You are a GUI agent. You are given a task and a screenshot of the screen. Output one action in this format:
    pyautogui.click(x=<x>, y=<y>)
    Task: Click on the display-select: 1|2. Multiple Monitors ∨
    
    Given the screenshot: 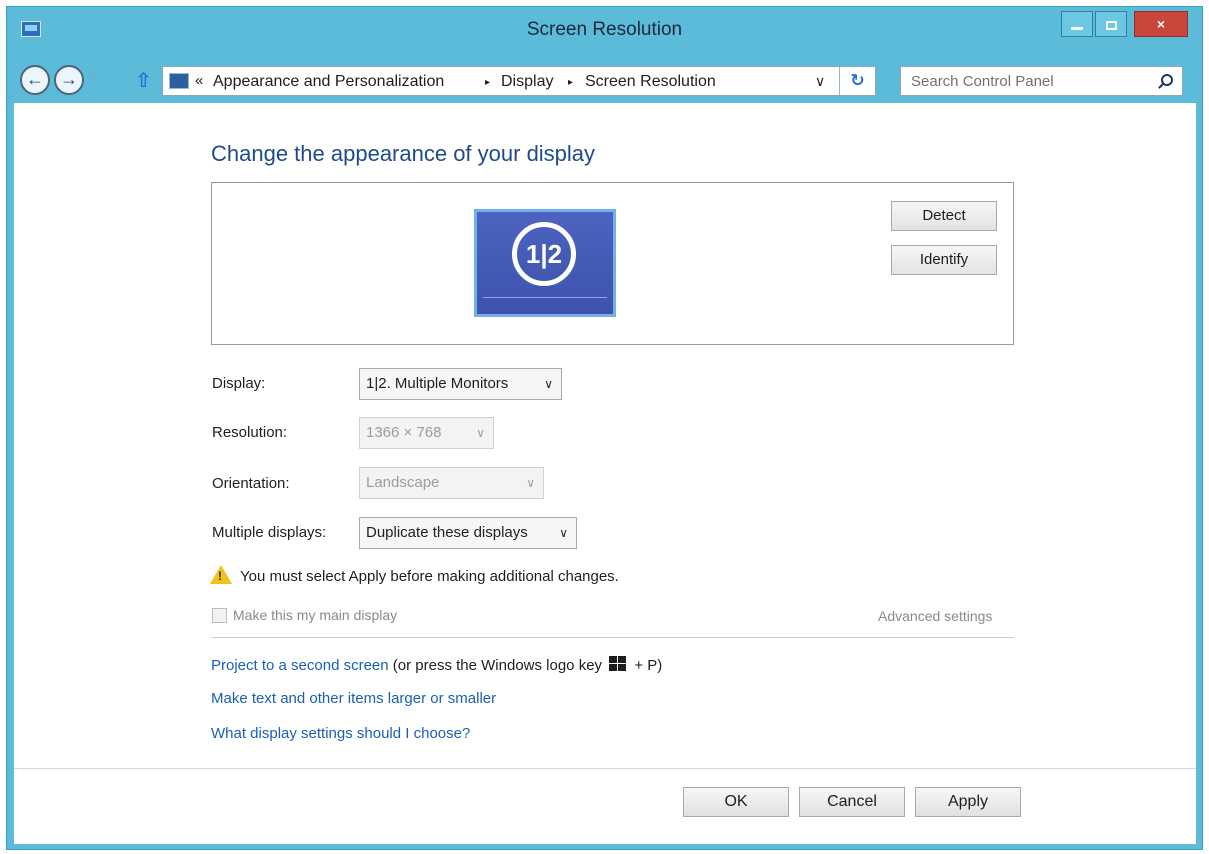 What is the action you would take?
    pyautogui.click(x=460, y=384)
    